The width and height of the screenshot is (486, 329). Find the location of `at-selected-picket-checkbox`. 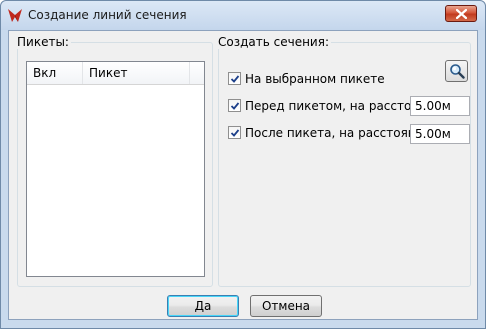

at-selected-picket-checkbox is located at coordinates (234, 78).